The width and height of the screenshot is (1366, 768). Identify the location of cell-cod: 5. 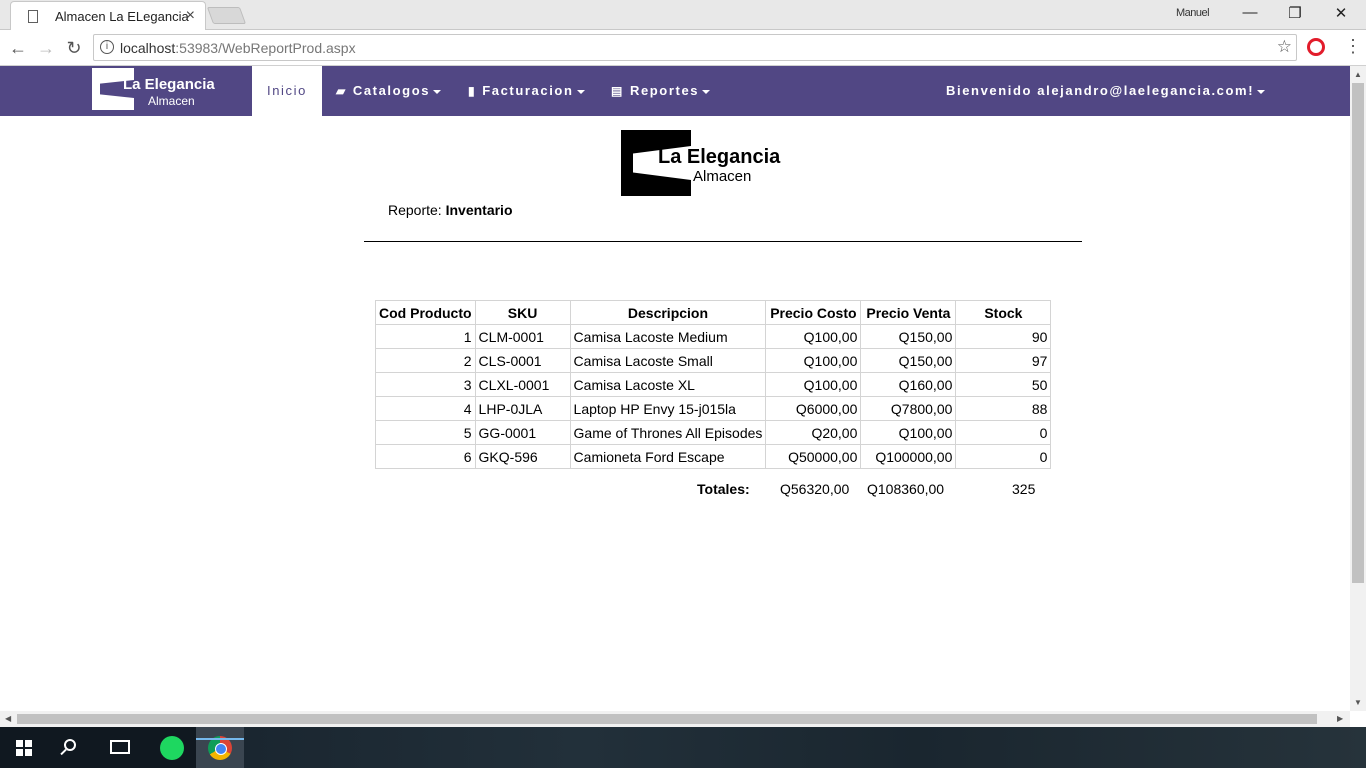
(425, 432).